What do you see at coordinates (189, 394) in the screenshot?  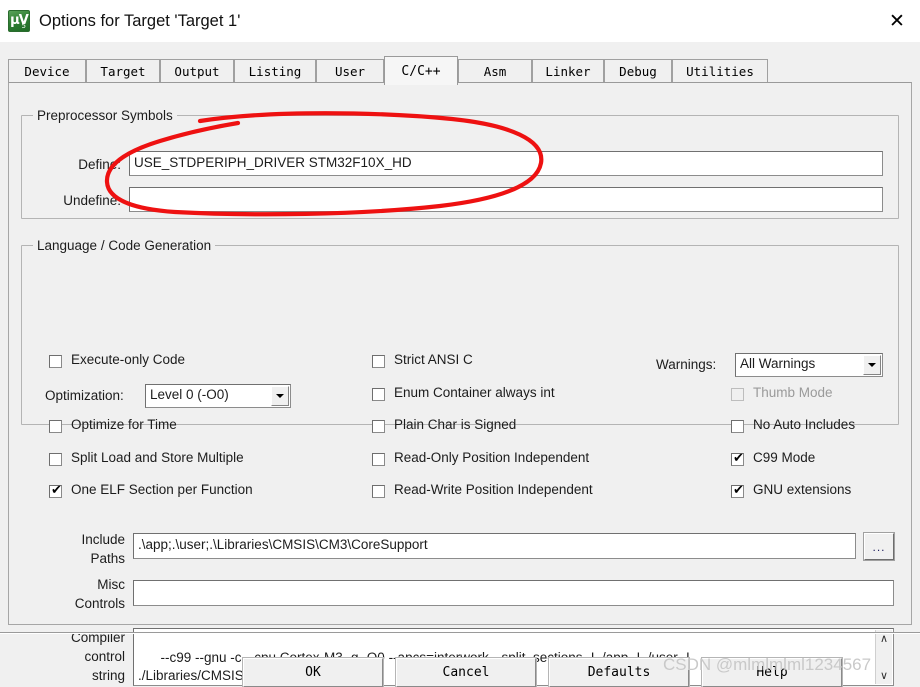 I see `optimization-value: Level 0 (-O0)` at bounding box center [189, 394].